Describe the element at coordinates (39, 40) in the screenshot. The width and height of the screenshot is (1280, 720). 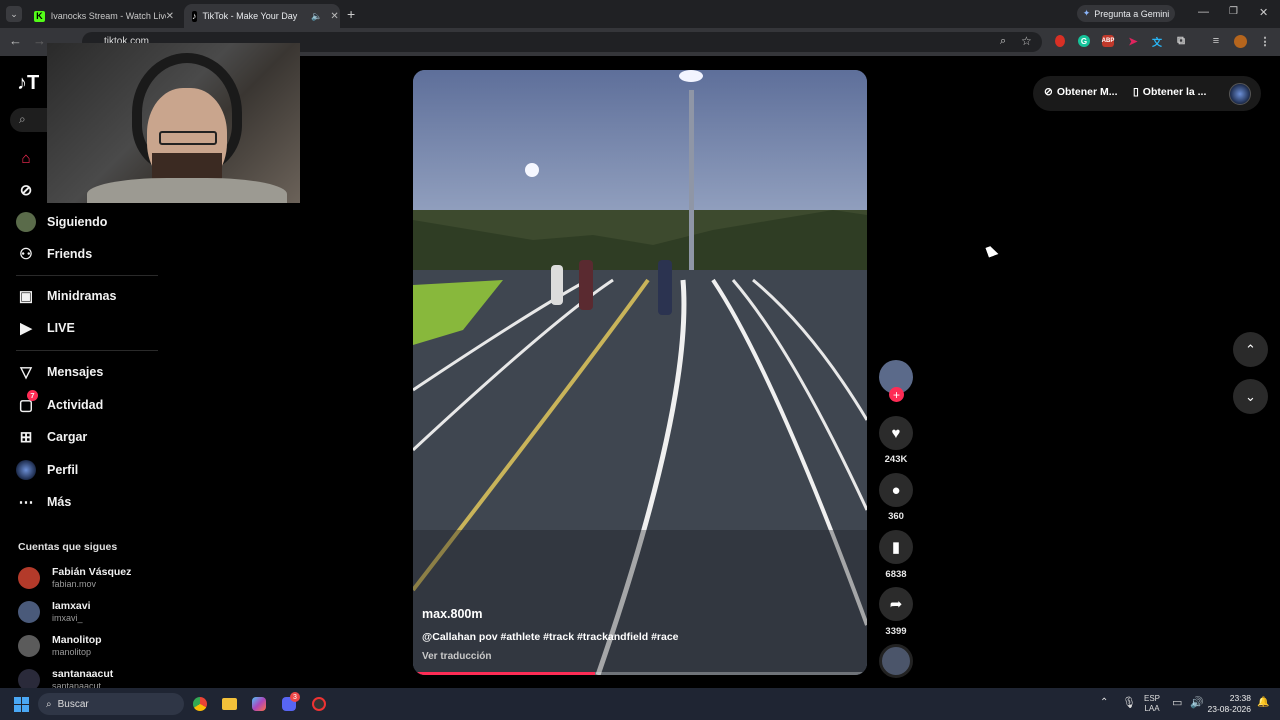
I see `forward-icon: →` at that location.